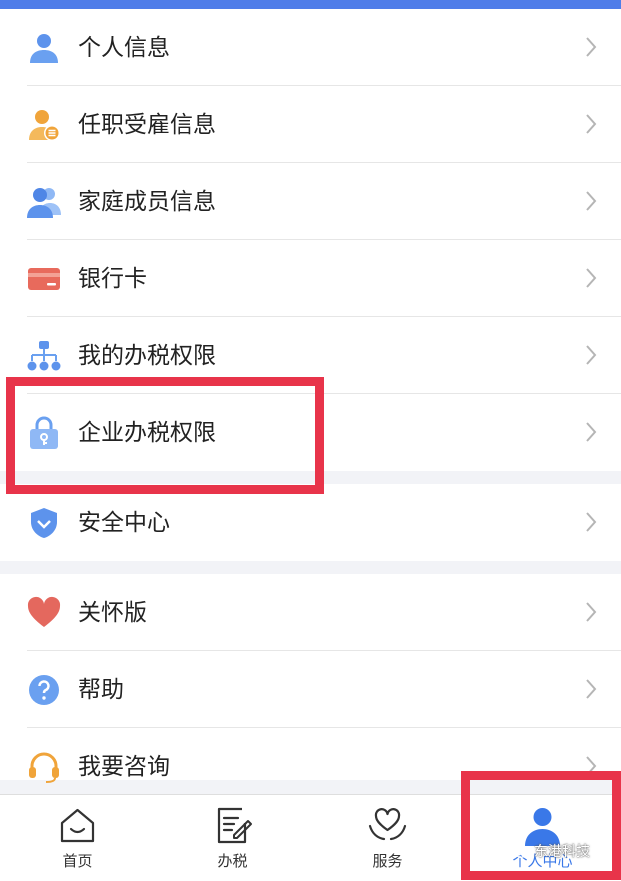 Image resolution: width=621 pixels, height=881 pixels. I want to click on menu-item-label: 银行卡, so click(112, 279).